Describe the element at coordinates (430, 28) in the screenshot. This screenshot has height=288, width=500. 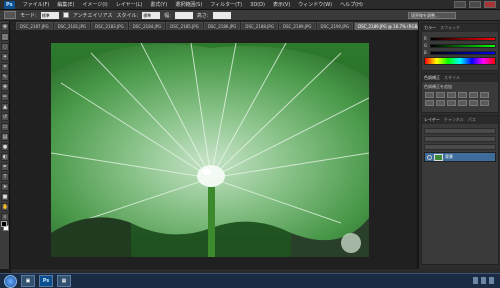
I see `tab-color: カラー` at that location.